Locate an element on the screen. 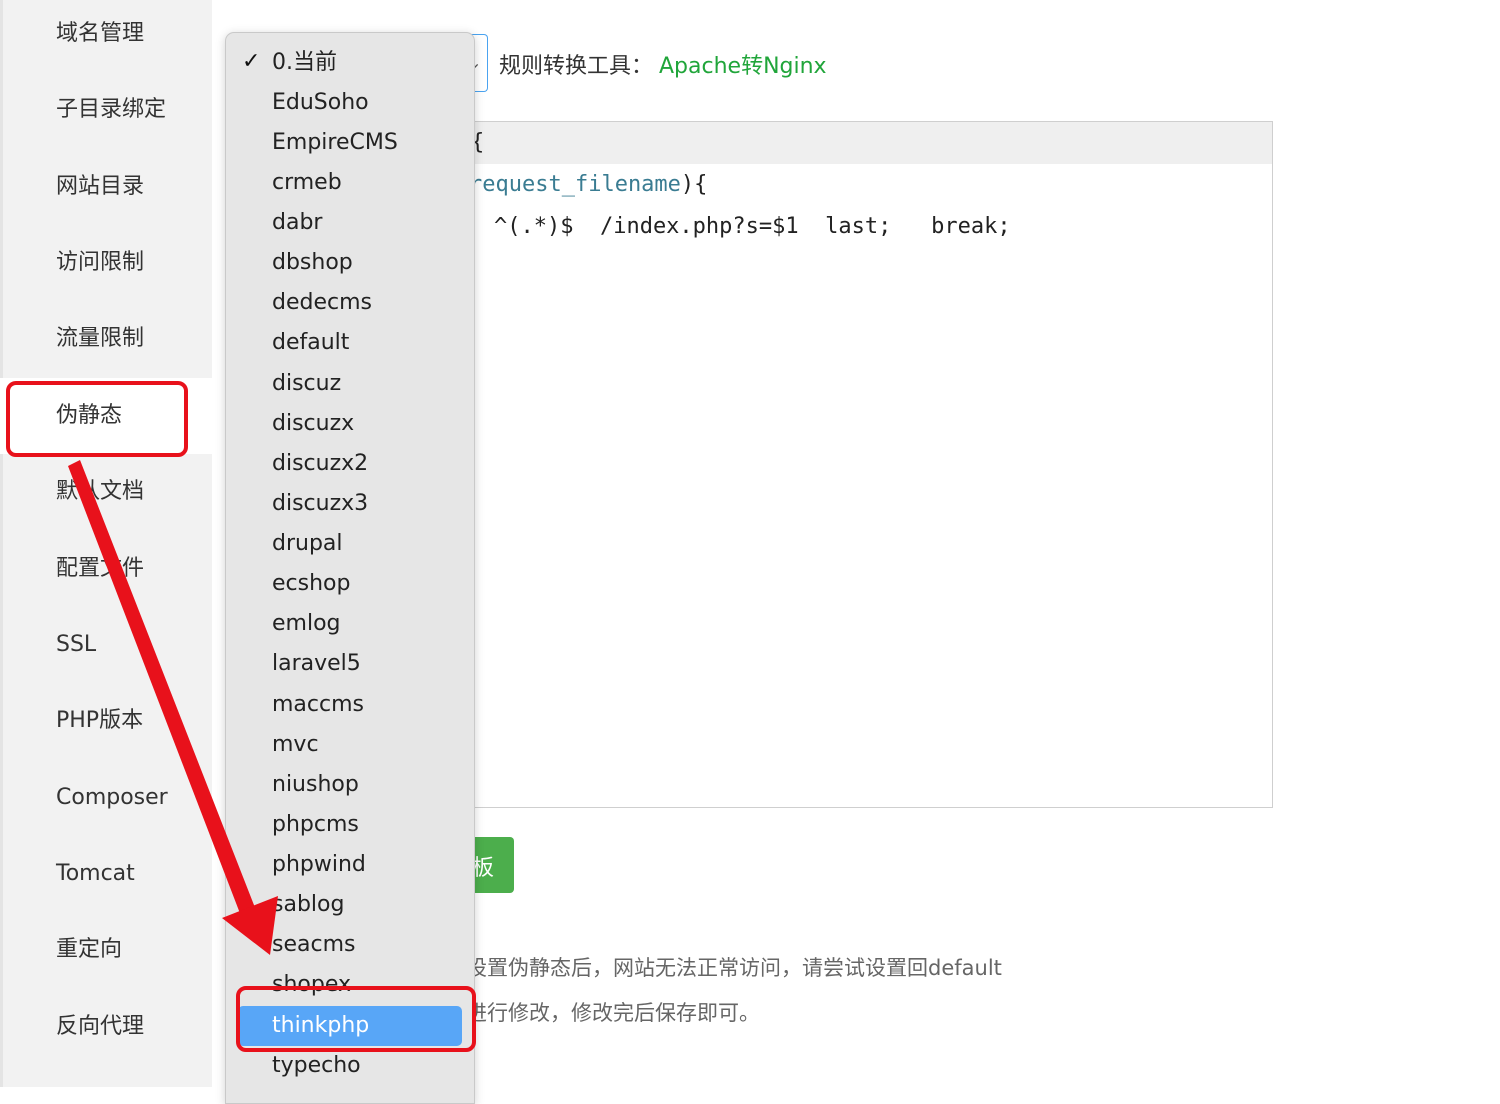 Image resolution: width=1500 pixels, height=1104 pixels. annotation-arrow is located at coordinates (173, 707).